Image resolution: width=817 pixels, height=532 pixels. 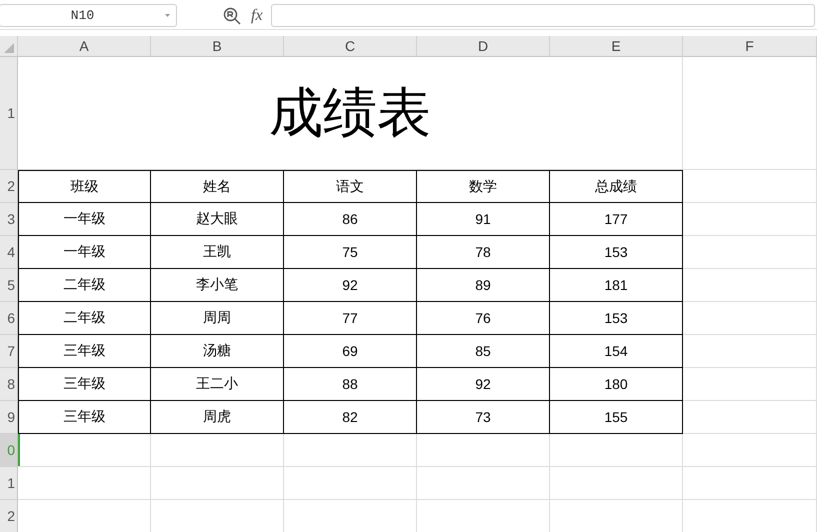 I want to click on column-header: A, so click(x=84, y=46).